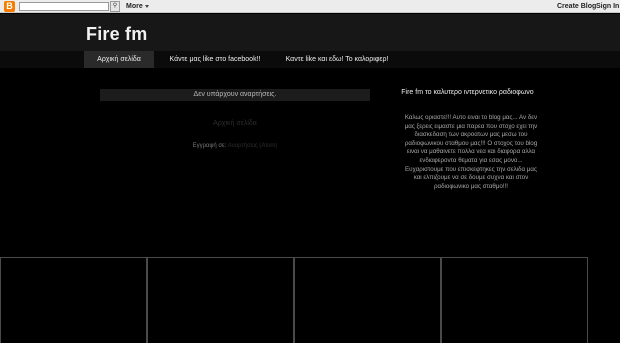 The image size is (620, 343). Describe the element at coordinates (147, 6) in the screenshot. I see `chevron-down-icon` at that location.